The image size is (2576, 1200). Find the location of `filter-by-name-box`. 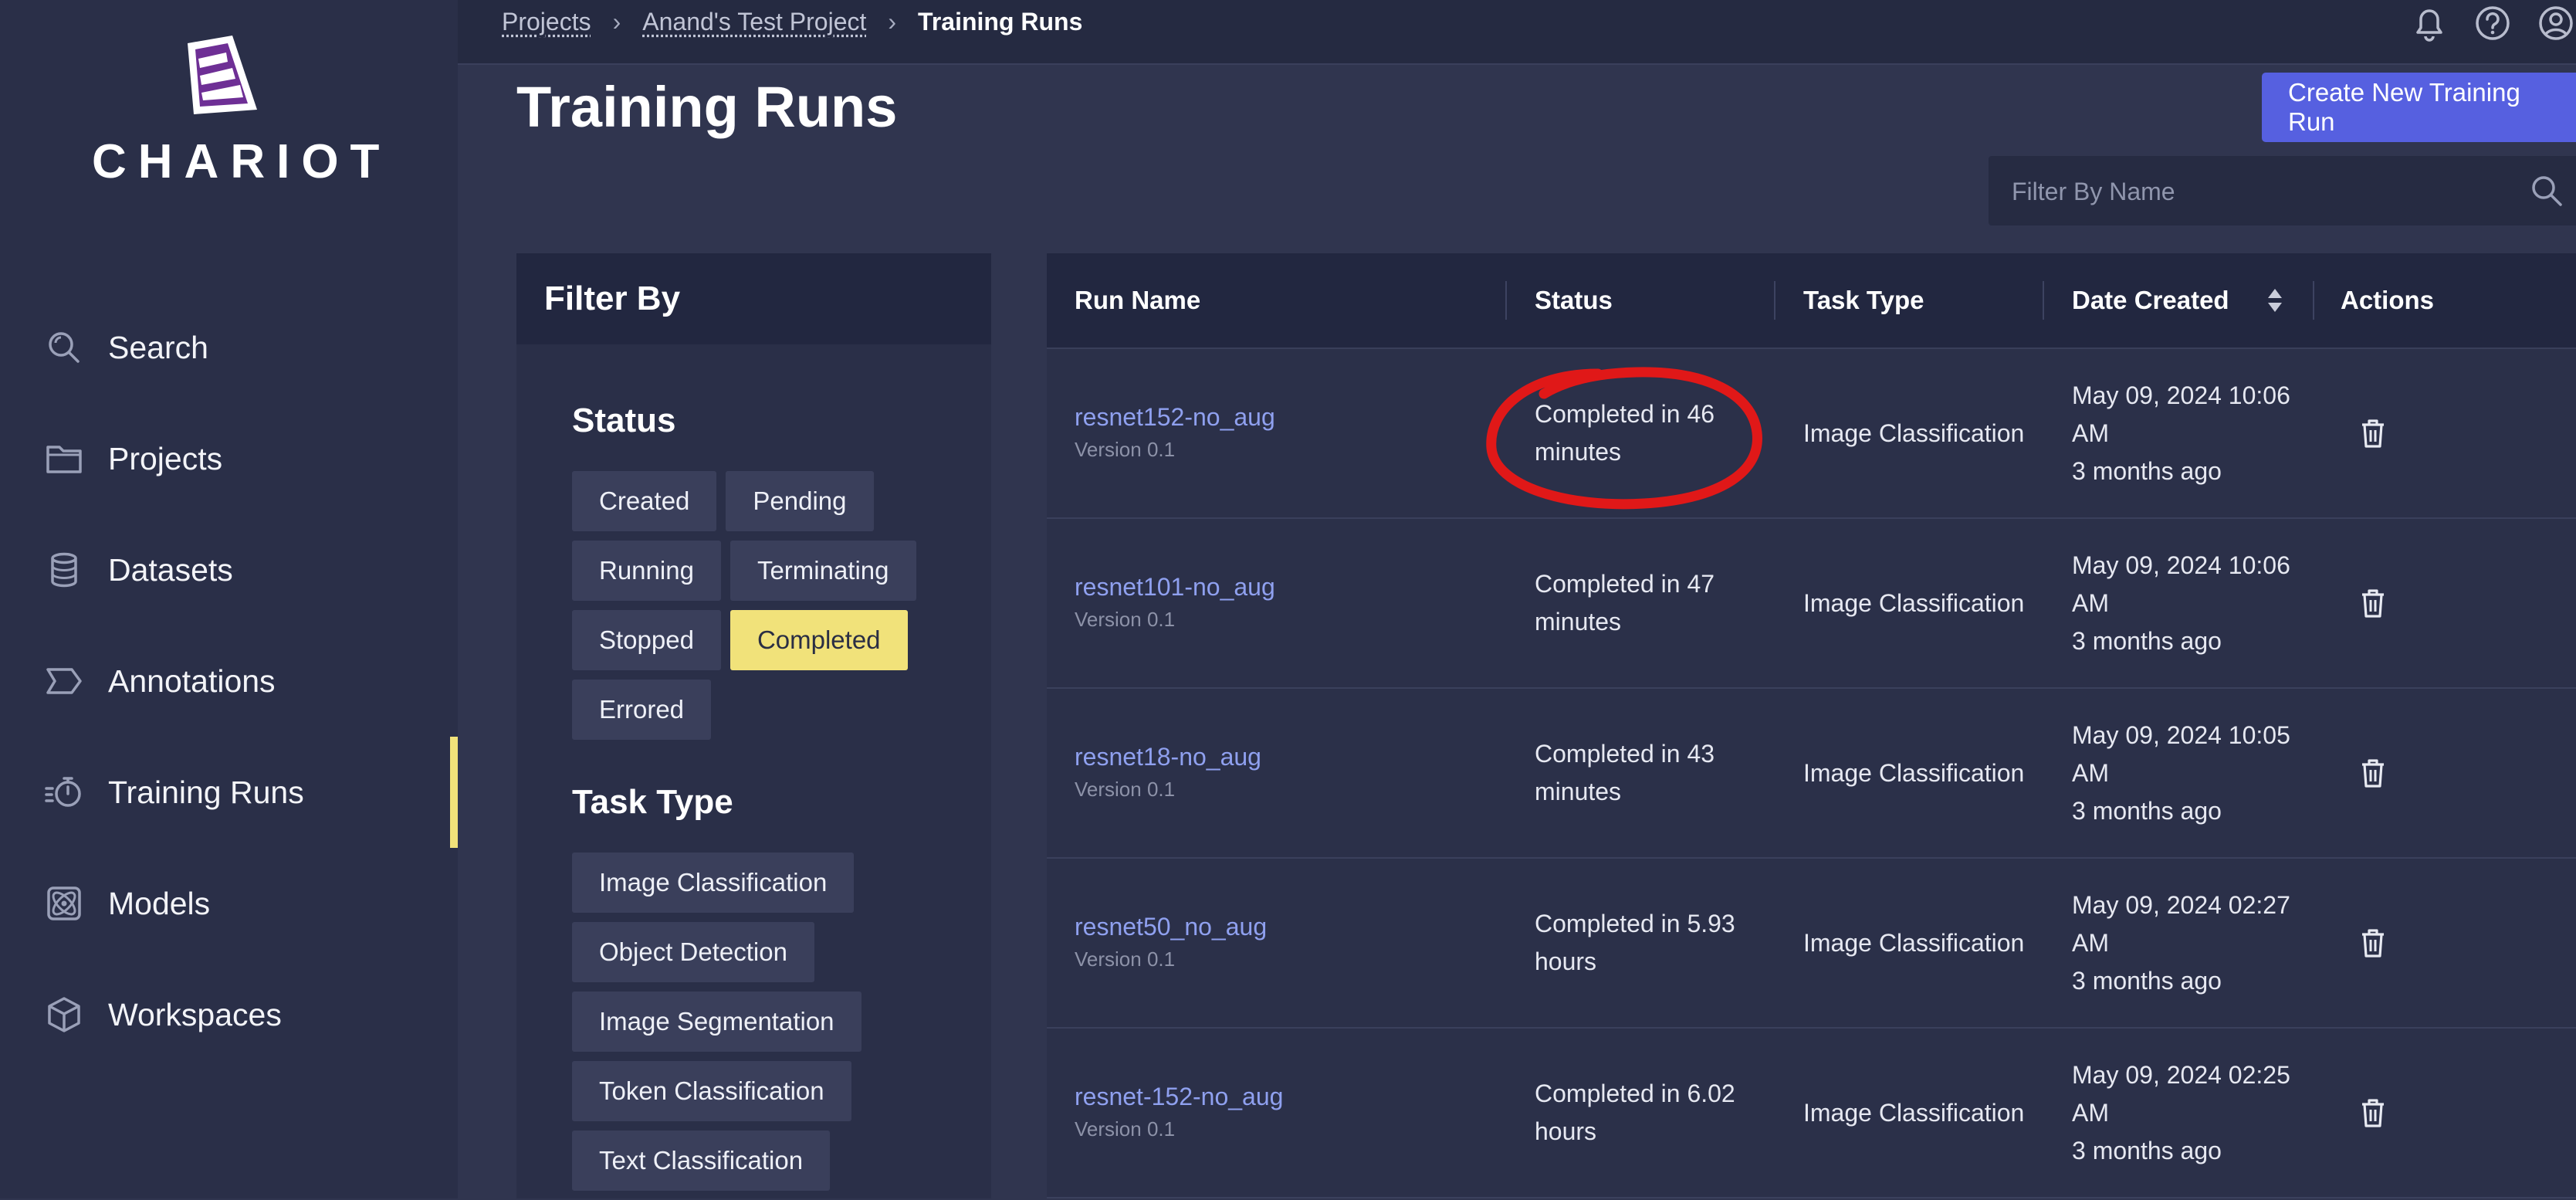

filter-by-name-box is located at coordinates (2283, 191).